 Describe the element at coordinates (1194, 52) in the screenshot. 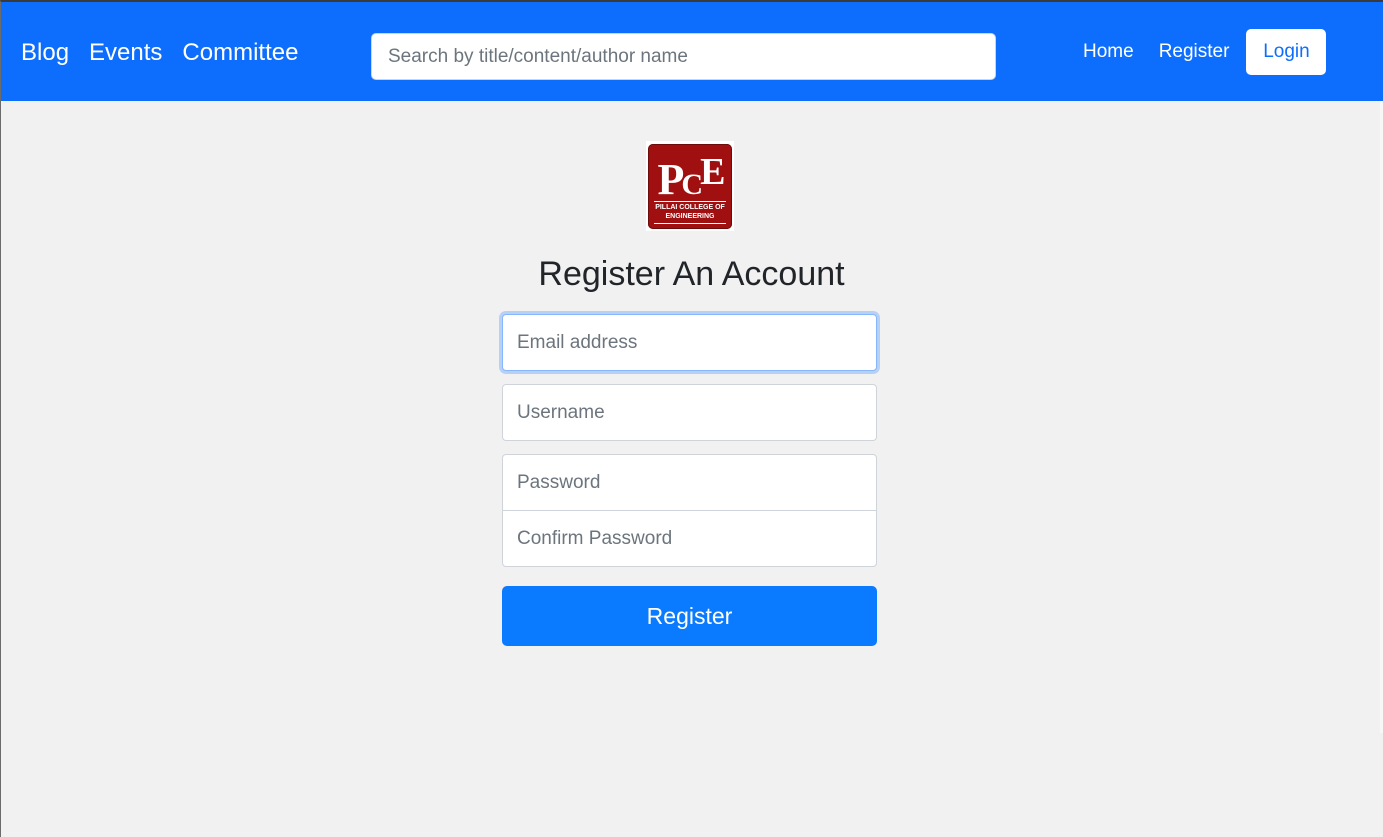

I see `nav-link-register: Register` at that location.